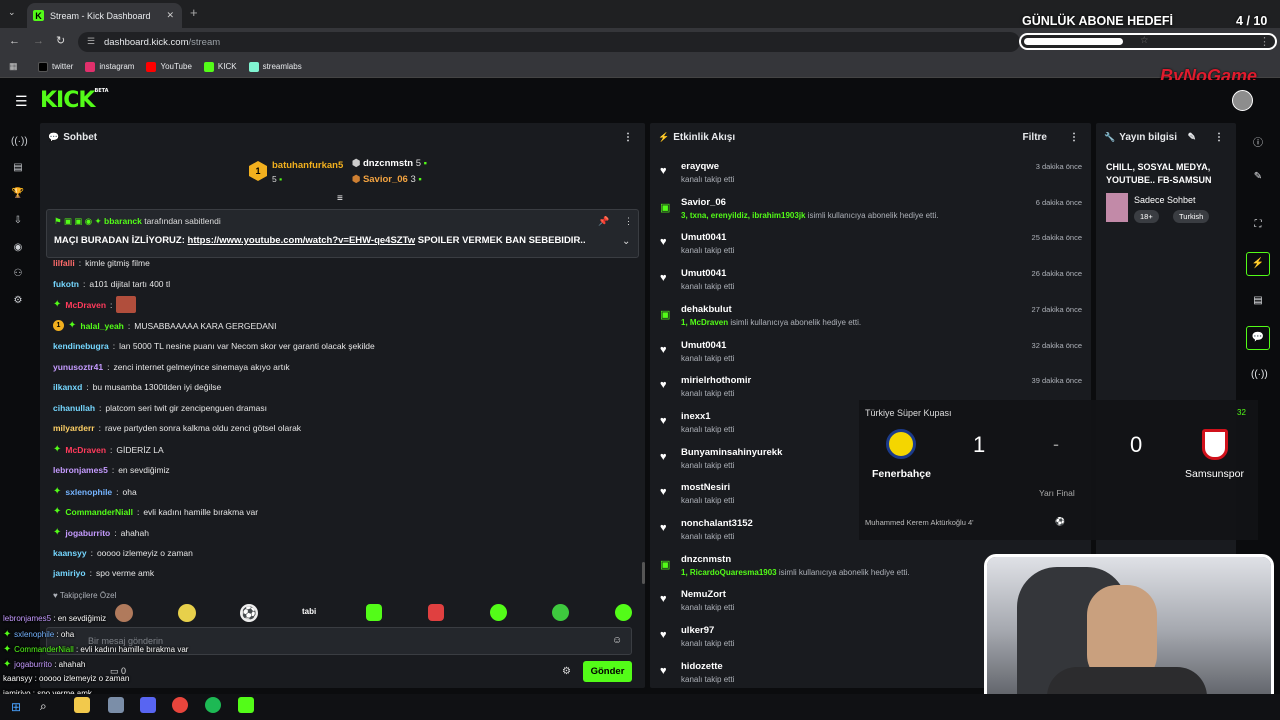 The height and width of the screenshot is (720, 1280). Describe the element at coordinates (1258, 178) in the screenshot. I see `pencil-icon: ✎` at that location.